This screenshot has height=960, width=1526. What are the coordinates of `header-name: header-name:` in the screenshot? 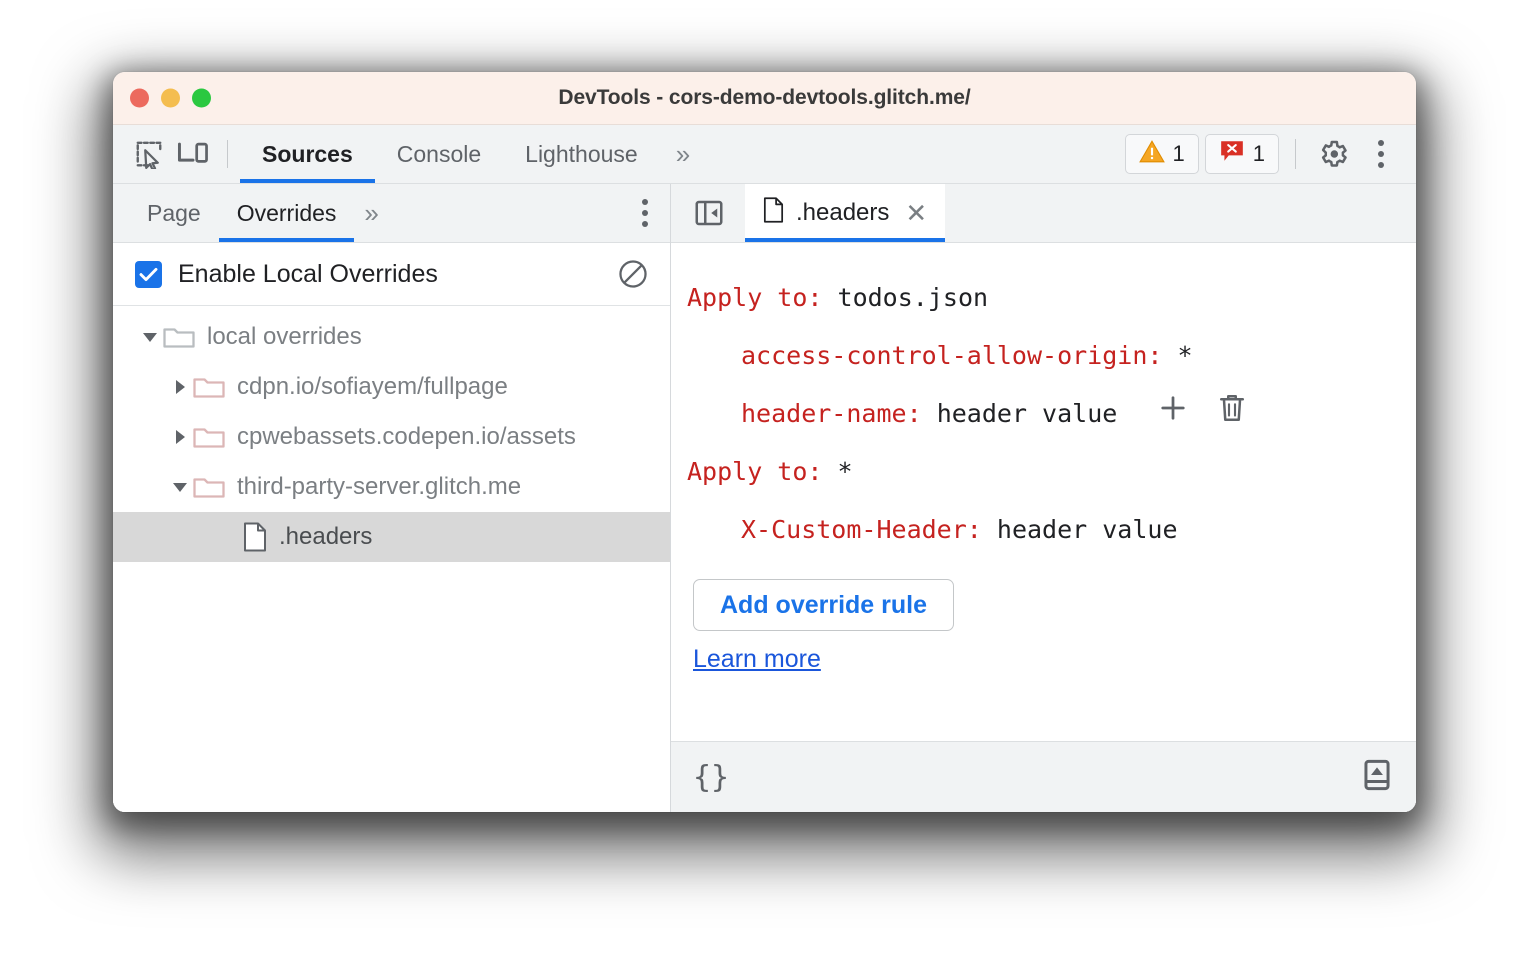 It's located at (831, 413).